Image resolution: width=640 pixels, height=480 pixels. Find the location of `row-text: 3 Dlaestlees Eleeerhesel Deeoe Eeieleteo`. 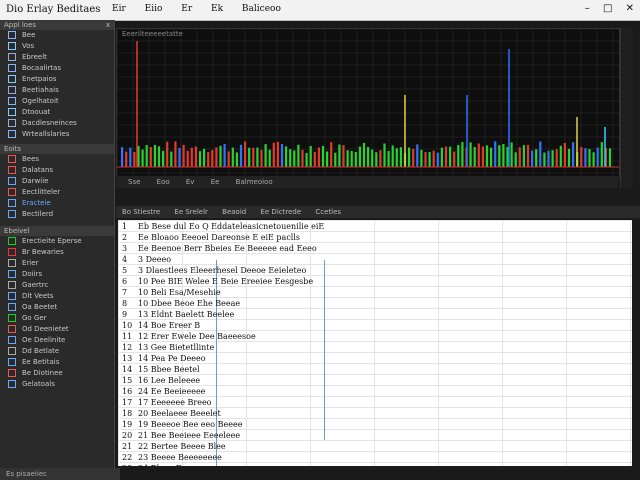

row-text: 3 Dlaestlees Eleeerhesel Deeoe Eeieleteo is located at coordinates (222, 270).